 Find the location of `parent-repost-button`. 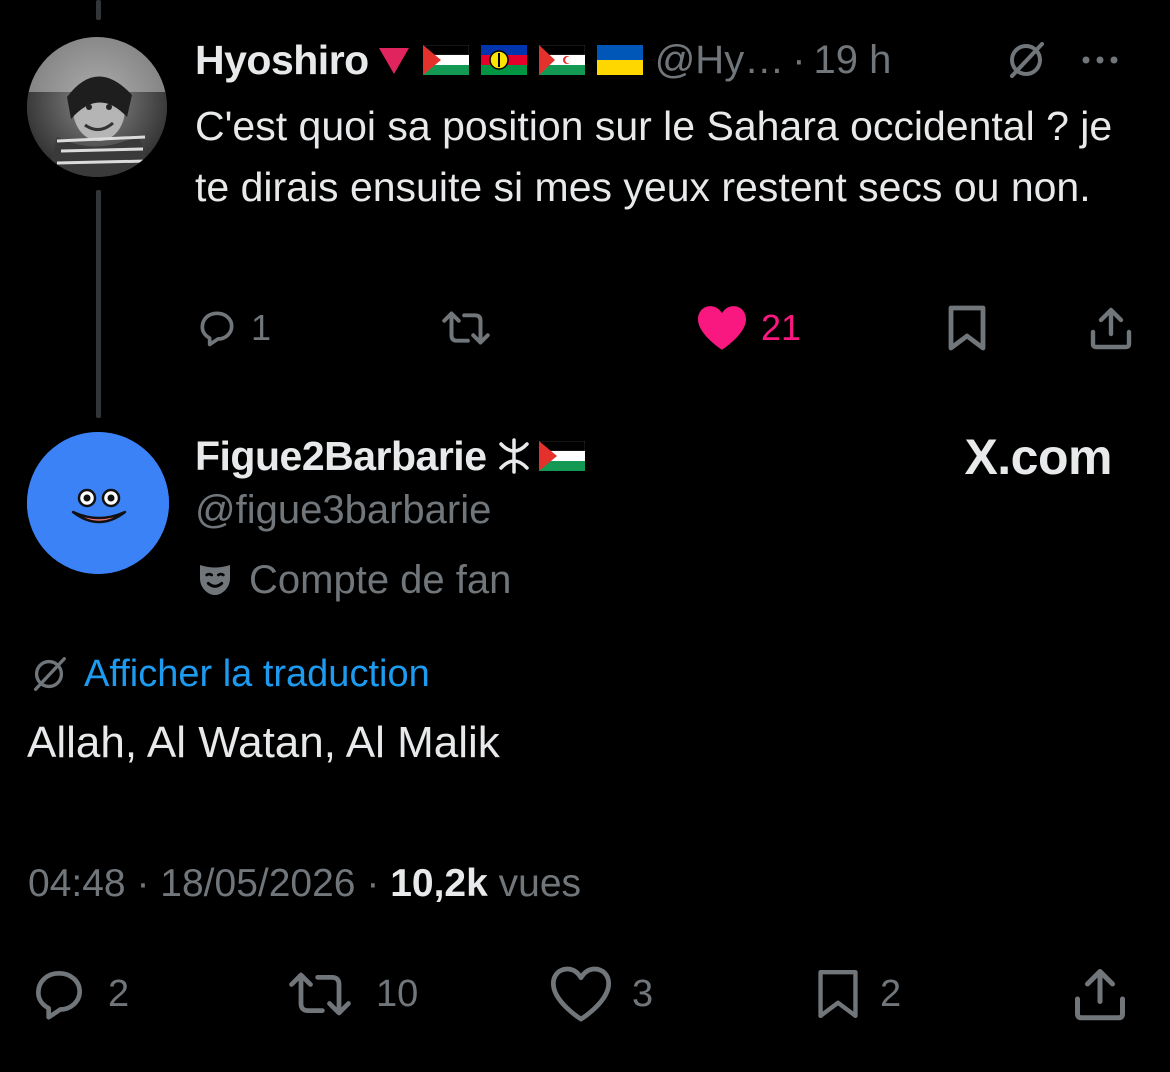

parent-repost-button is located at coordinates (472, 328).